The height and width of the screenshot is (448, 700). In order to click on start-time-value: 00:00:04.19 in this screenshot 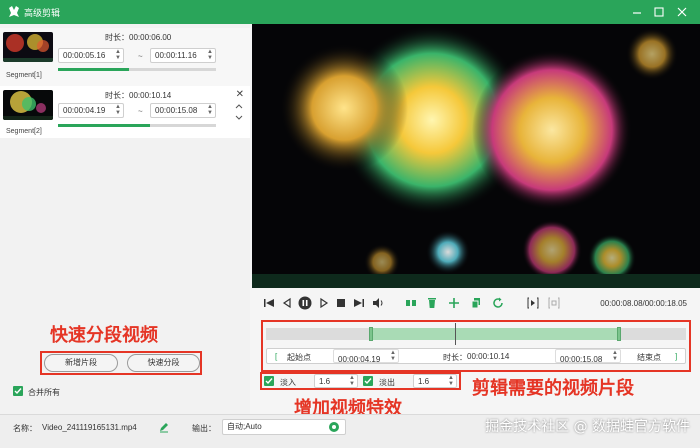, I will do `click(359, 359)`.